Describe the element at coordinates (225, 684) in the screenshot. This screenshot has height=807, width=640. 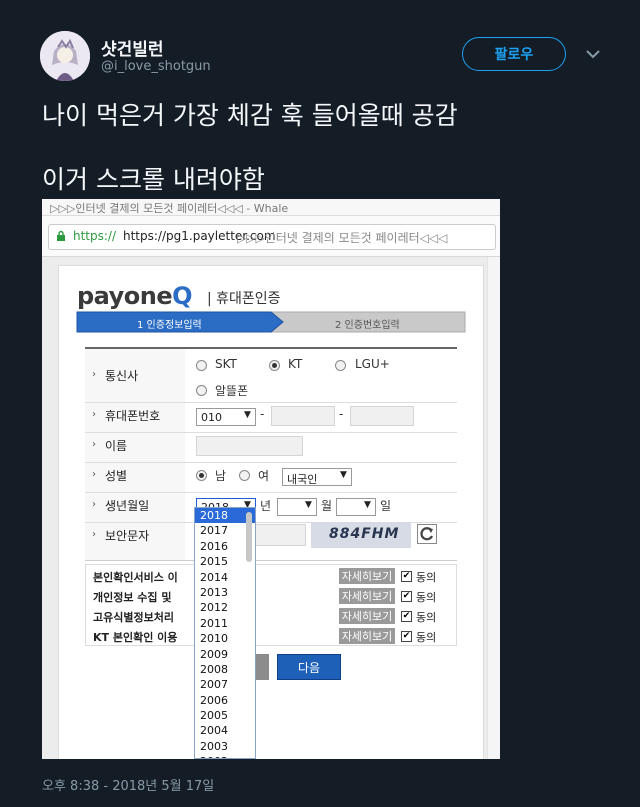
I see `year-option: 2007` at that location.